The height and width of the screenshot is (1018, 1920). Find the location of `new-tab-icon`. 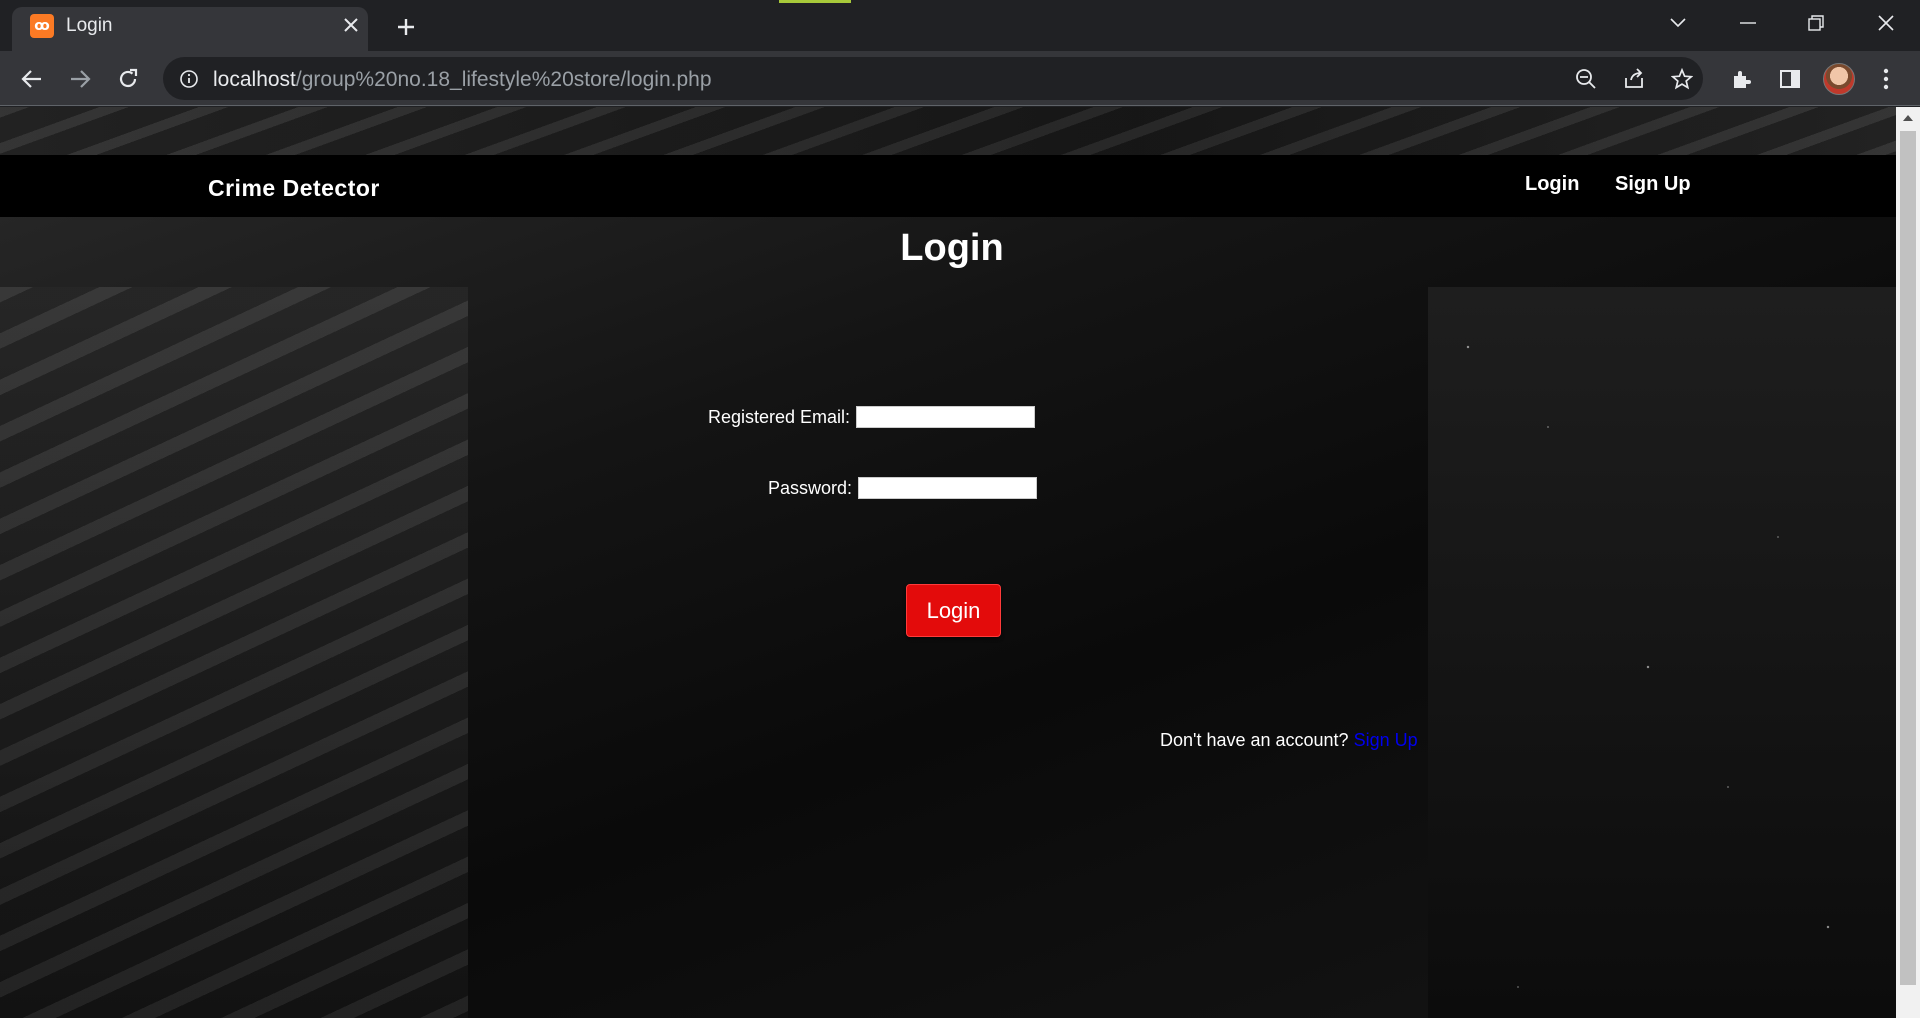

new-tab-icon is located at coordinates (406, 27).